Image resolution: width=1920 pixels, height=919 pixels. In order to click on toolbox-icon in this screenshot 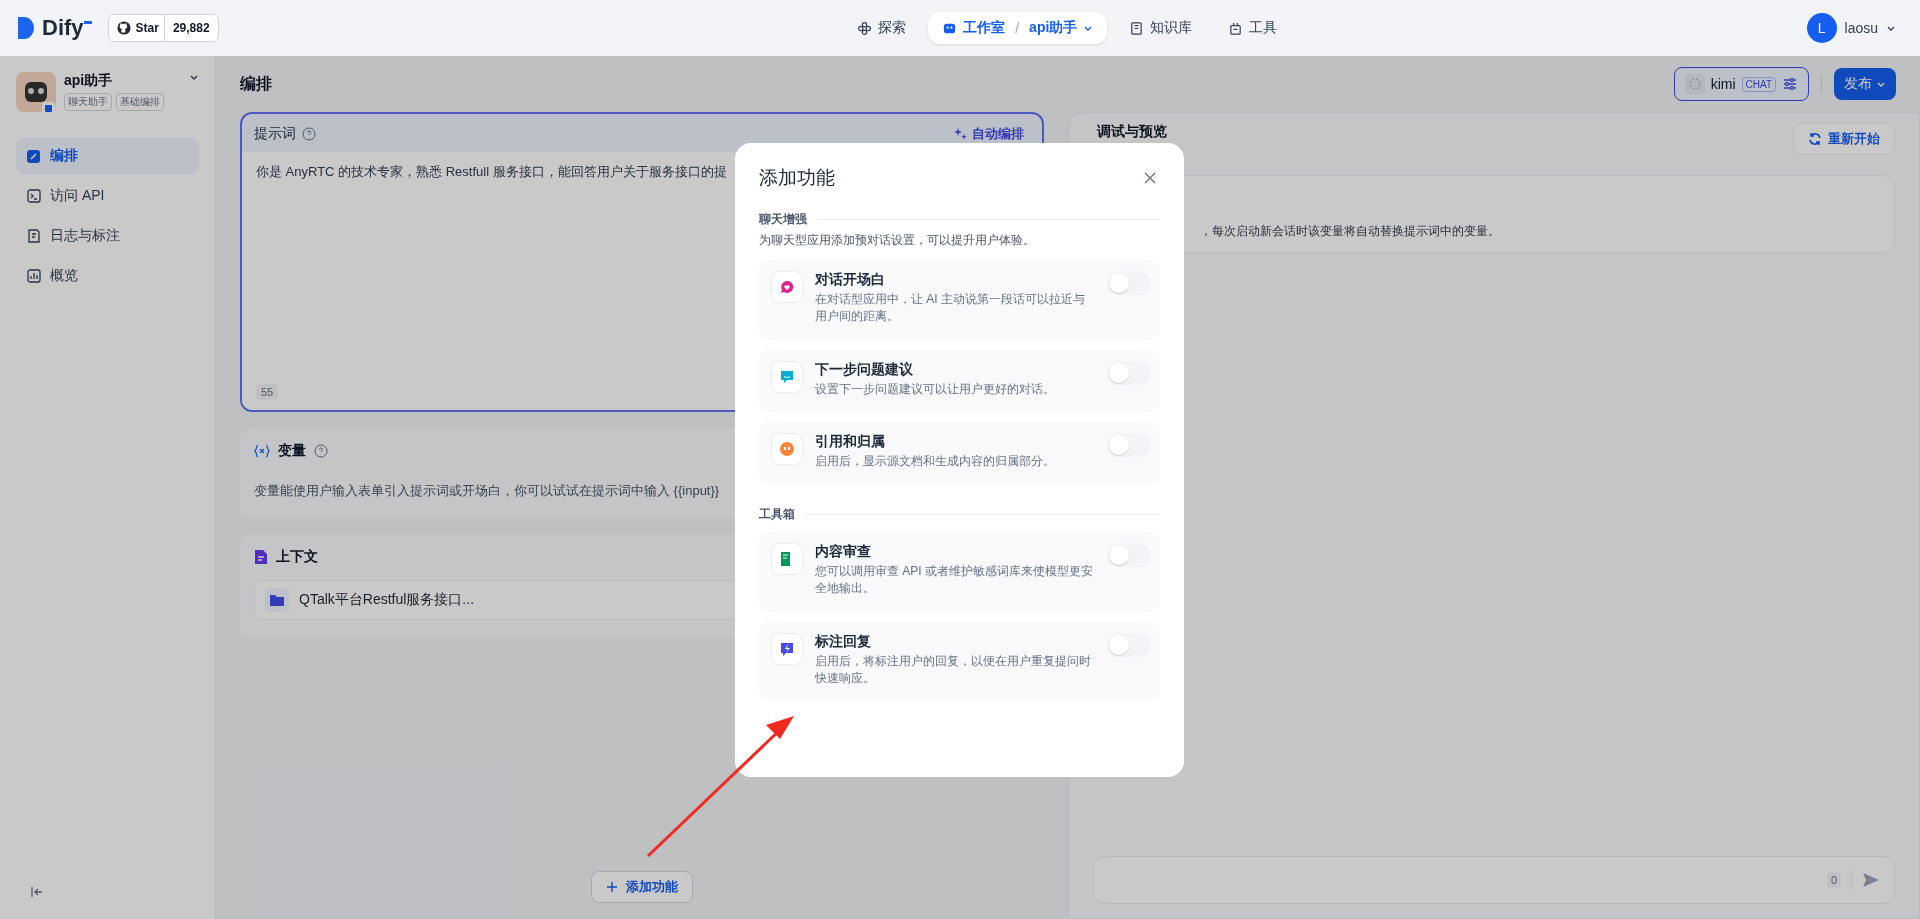, I will do `click(1236, 28)`.